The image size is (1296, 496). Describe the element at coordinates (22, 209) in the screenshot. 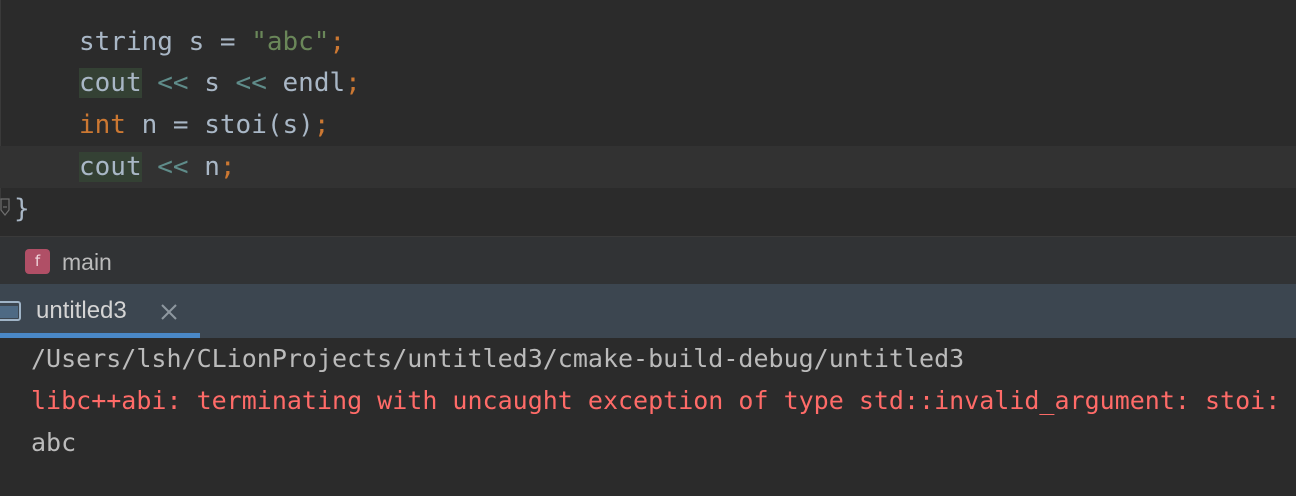

I see `closing-brace: }` at that location.